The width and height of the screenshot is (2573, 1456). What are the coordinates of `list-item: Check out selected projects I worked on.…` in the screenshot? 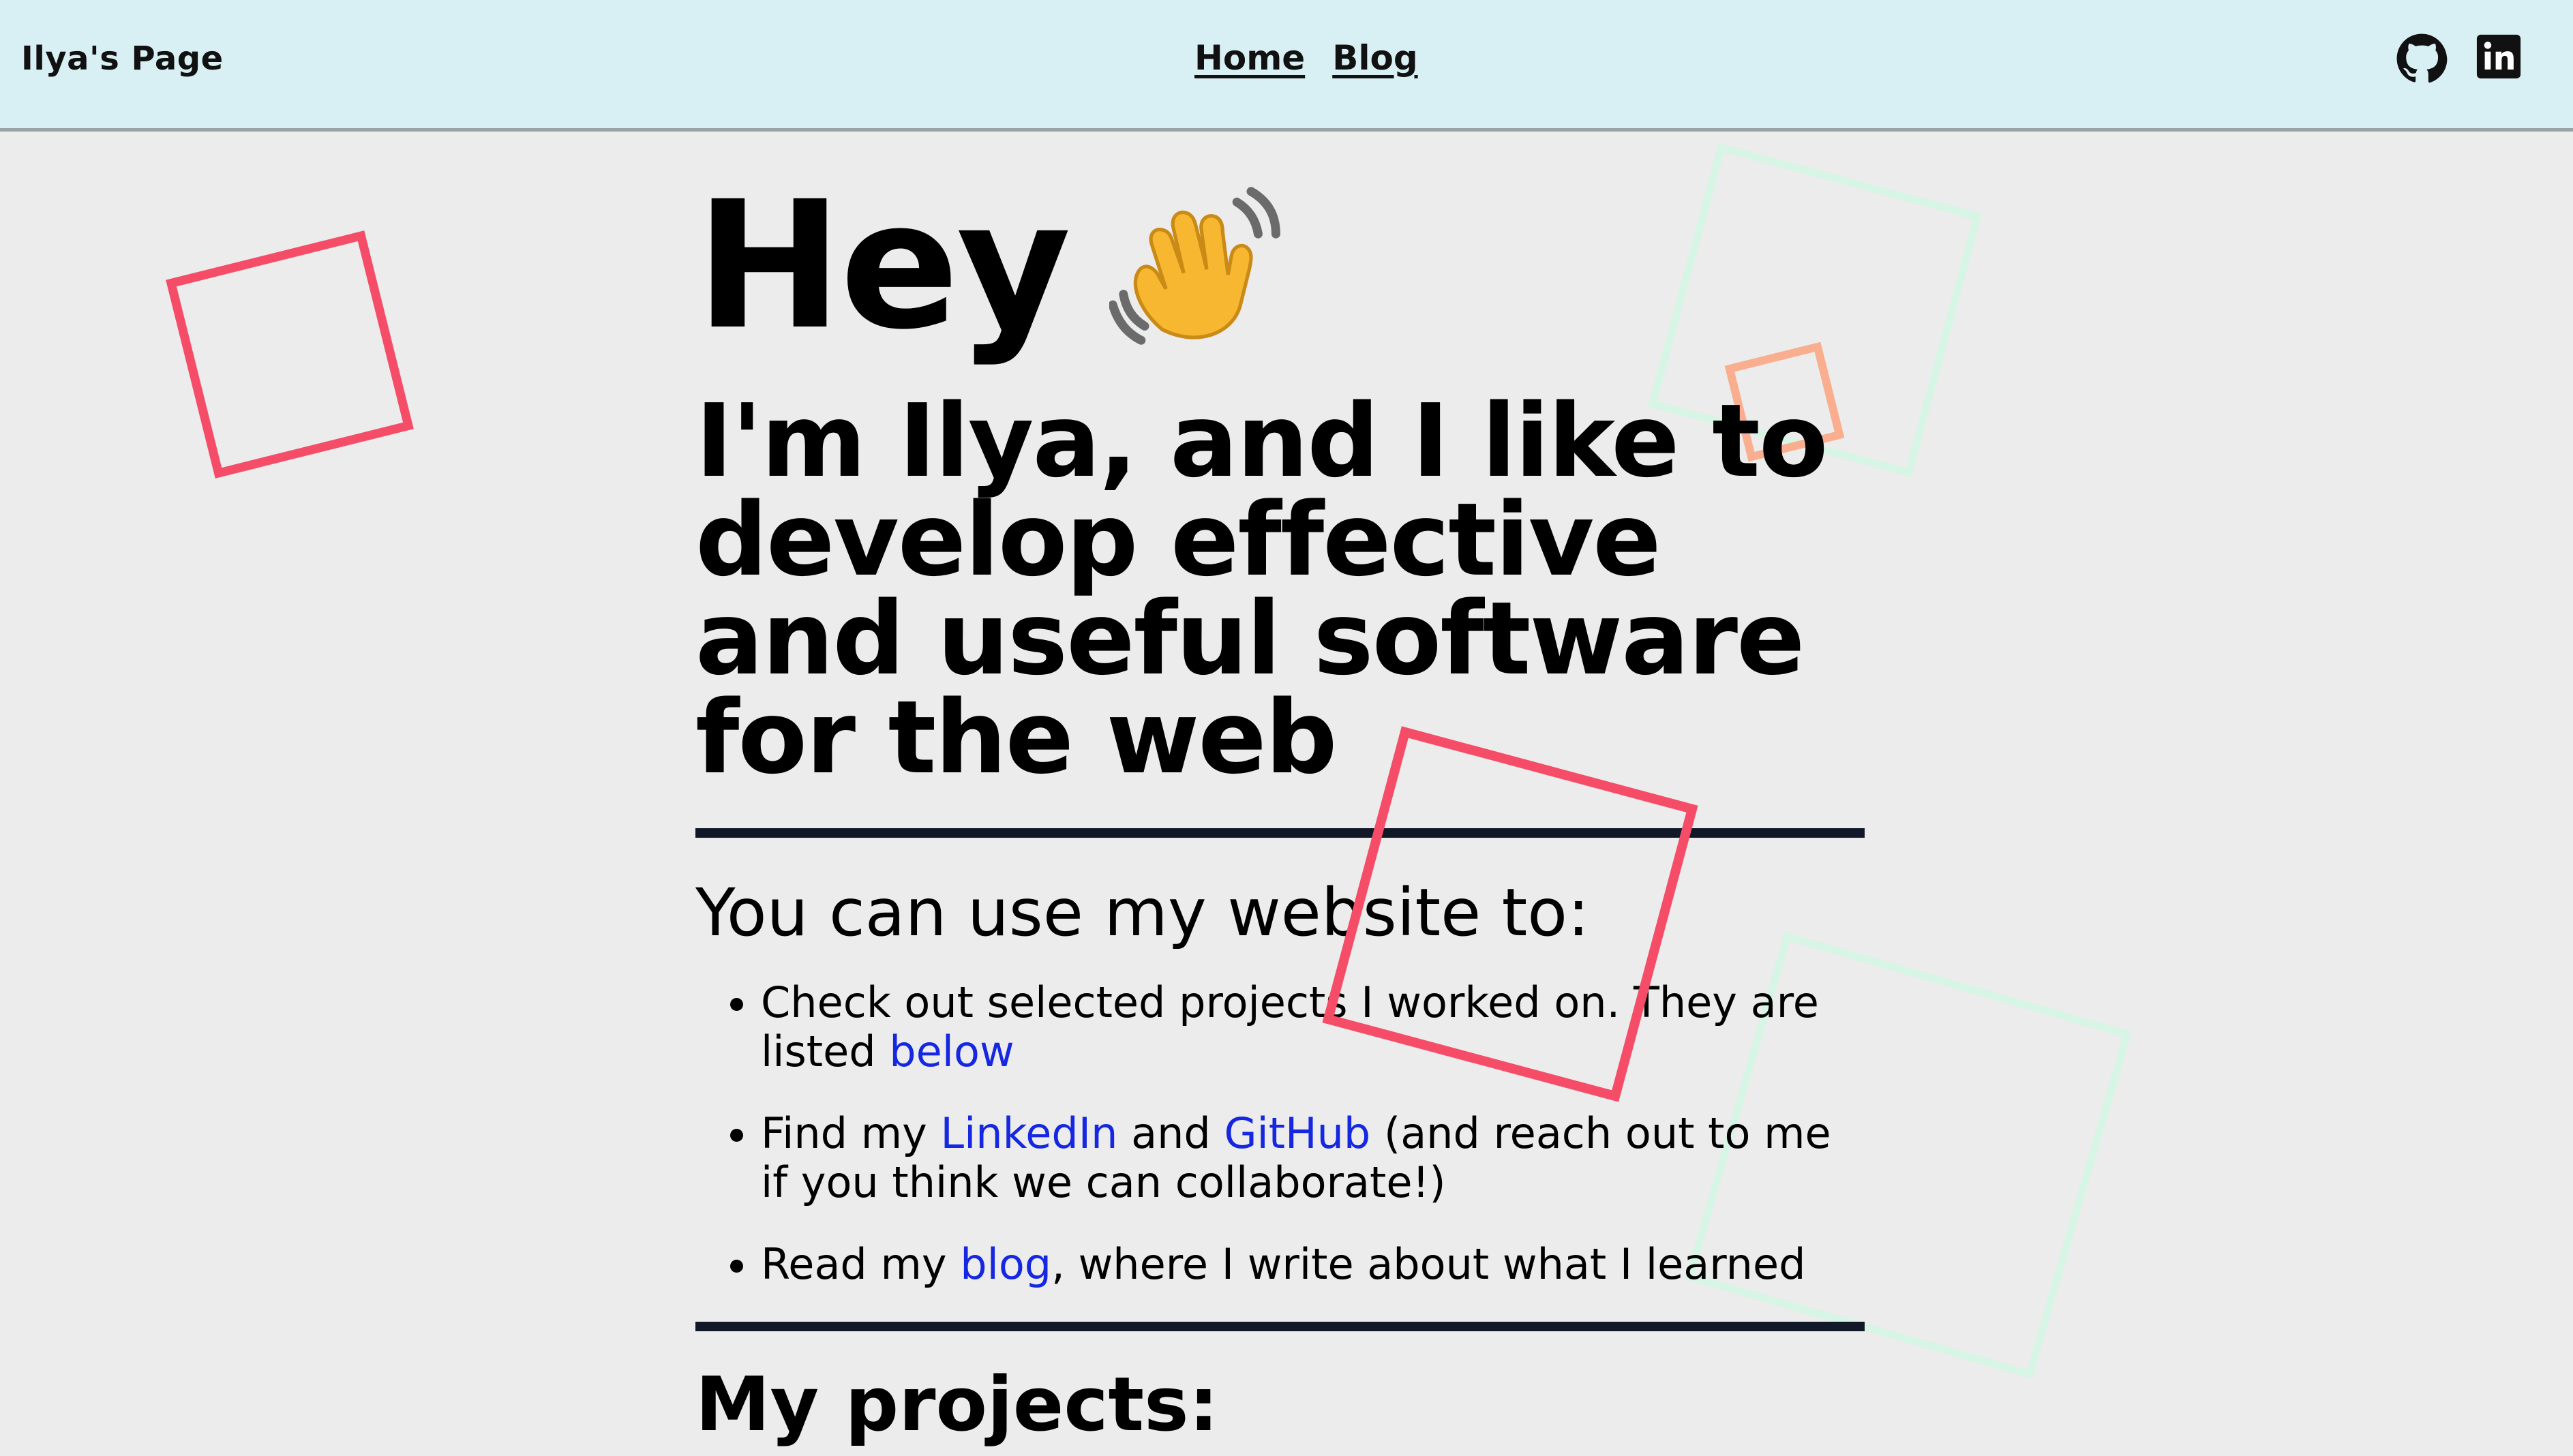 It's located at (1313, 1027).